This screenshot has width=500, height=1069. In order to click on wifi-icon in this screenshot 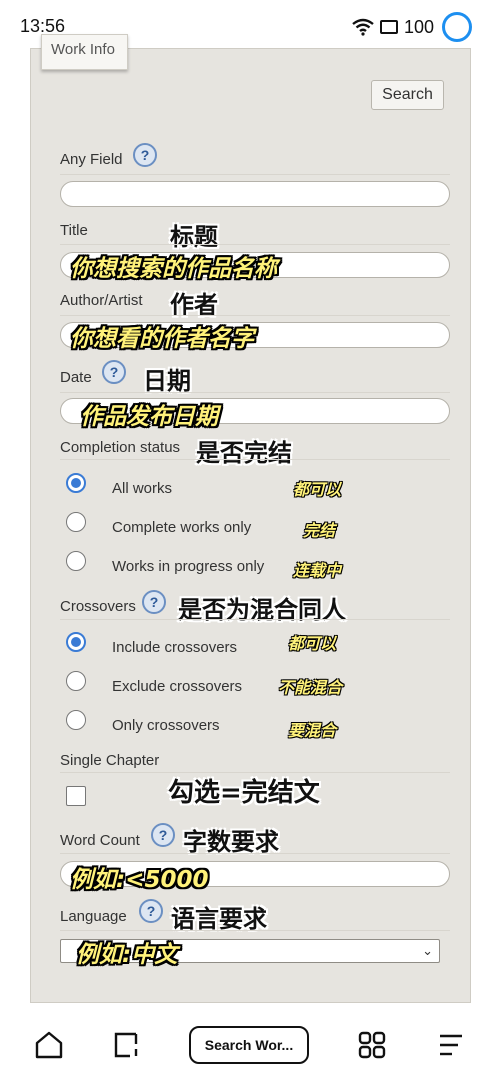, I will do `click(363, 27)`.